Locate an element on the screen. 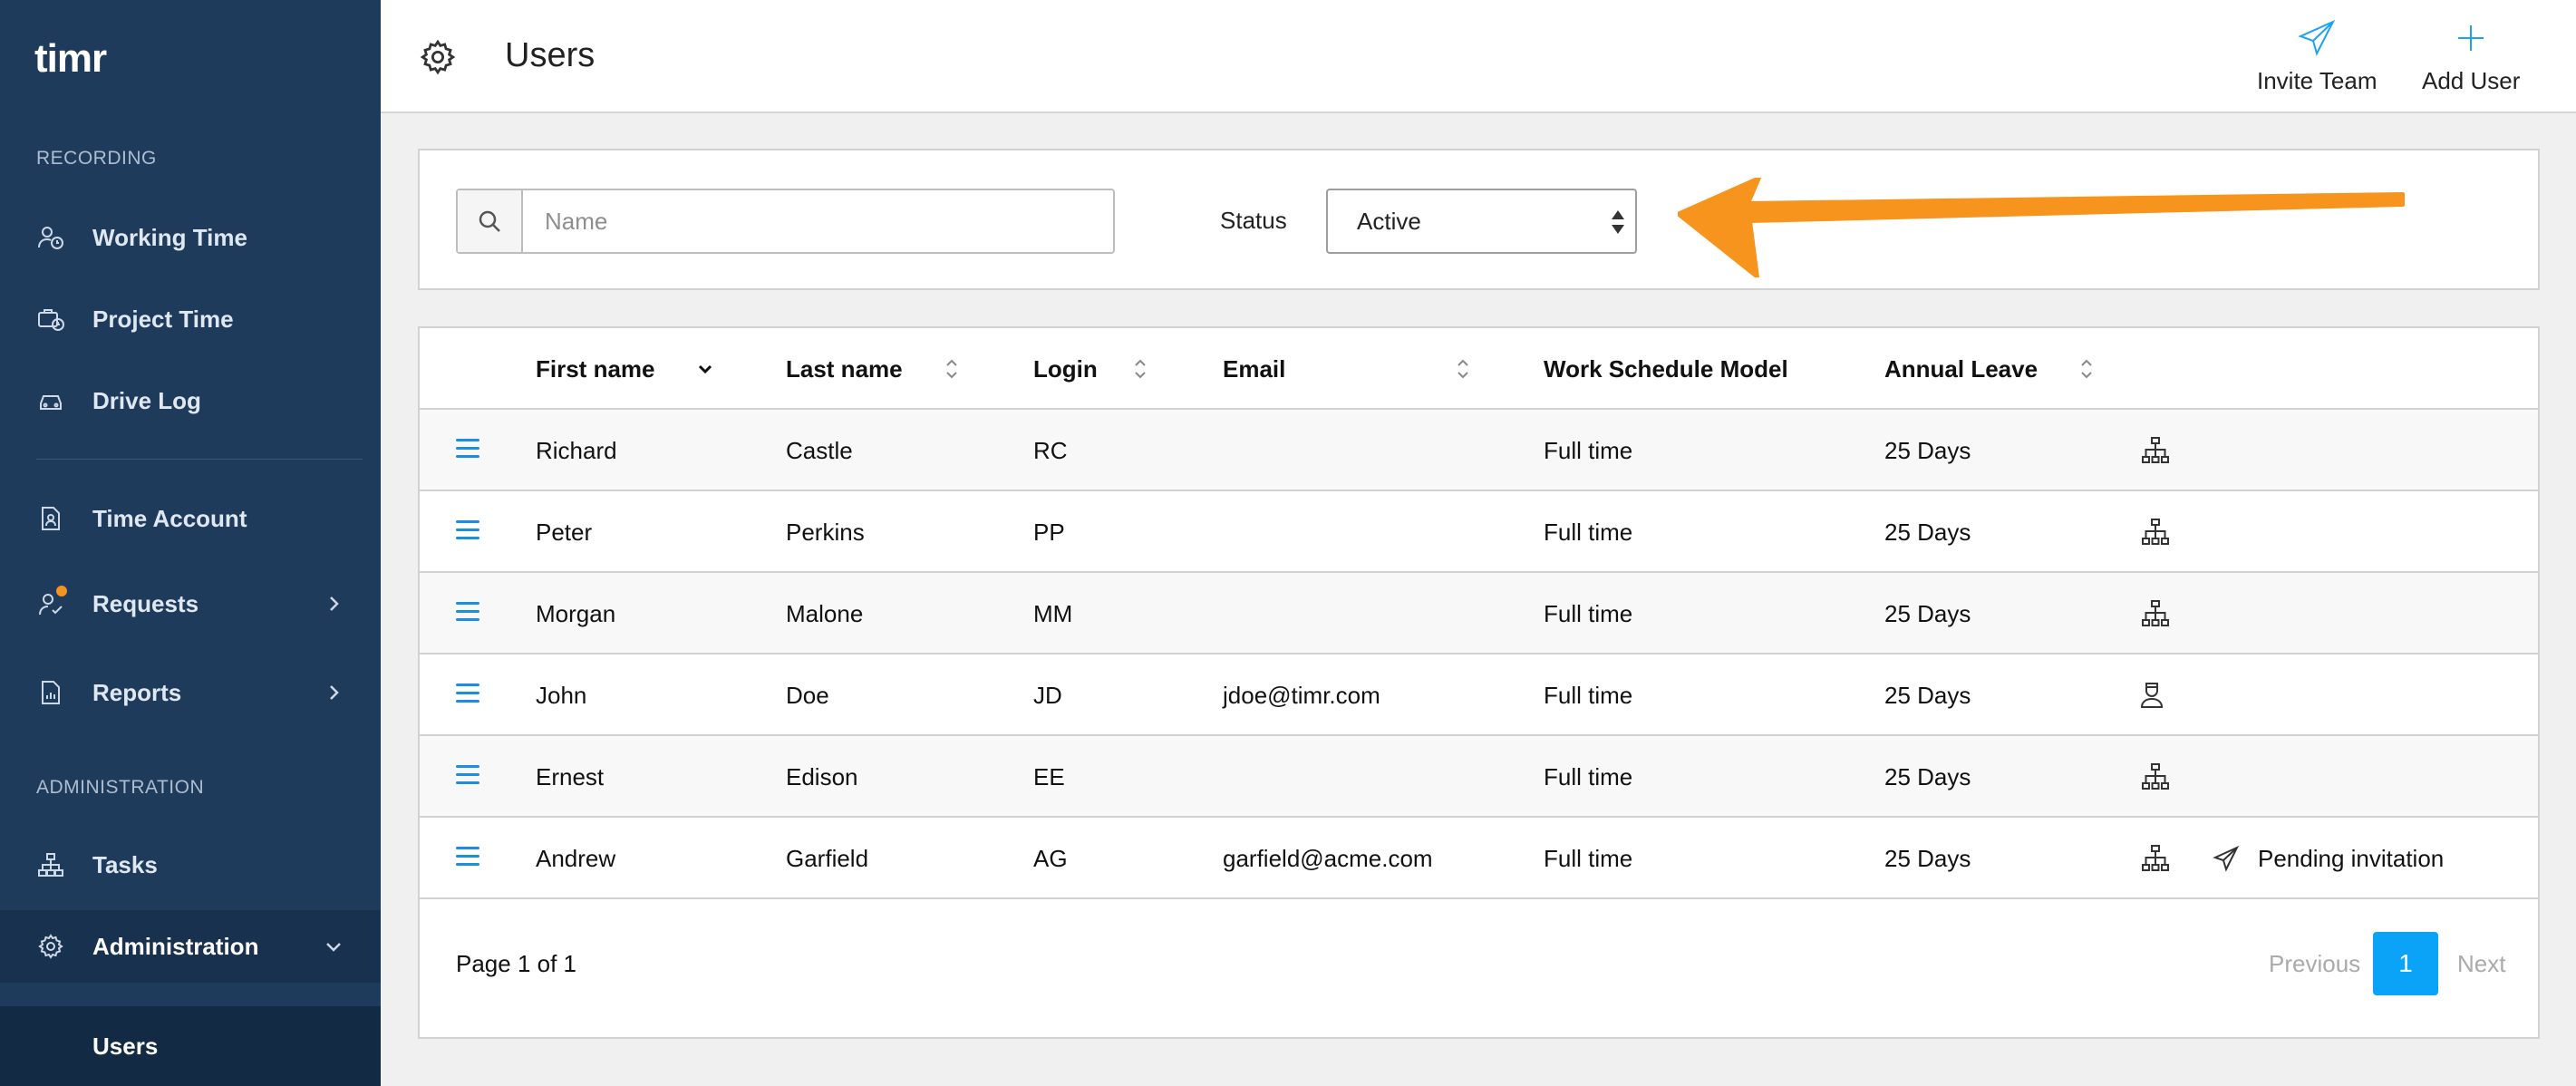  sidebar-item-label: Tasks is located at coordinates (125, 864).